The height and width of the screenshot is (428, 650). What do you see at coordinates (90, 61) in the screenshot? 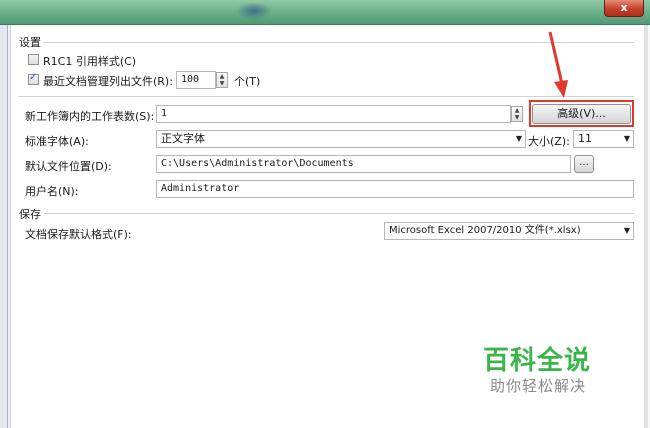
I see `r1c1-label: R1C1 引用样式(C)` at bounding box center [90, 61].